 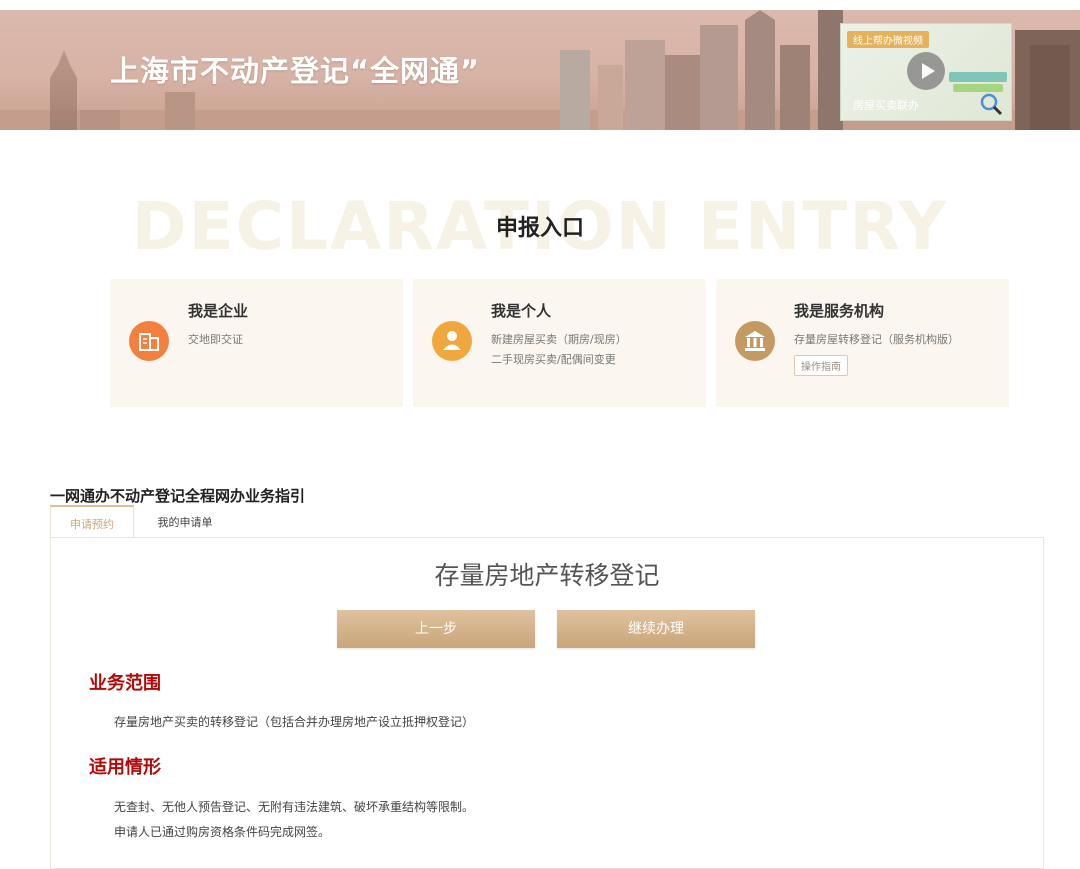 I want to click on content-title: 存量房地产转移登记, so click(x=547, y=575).